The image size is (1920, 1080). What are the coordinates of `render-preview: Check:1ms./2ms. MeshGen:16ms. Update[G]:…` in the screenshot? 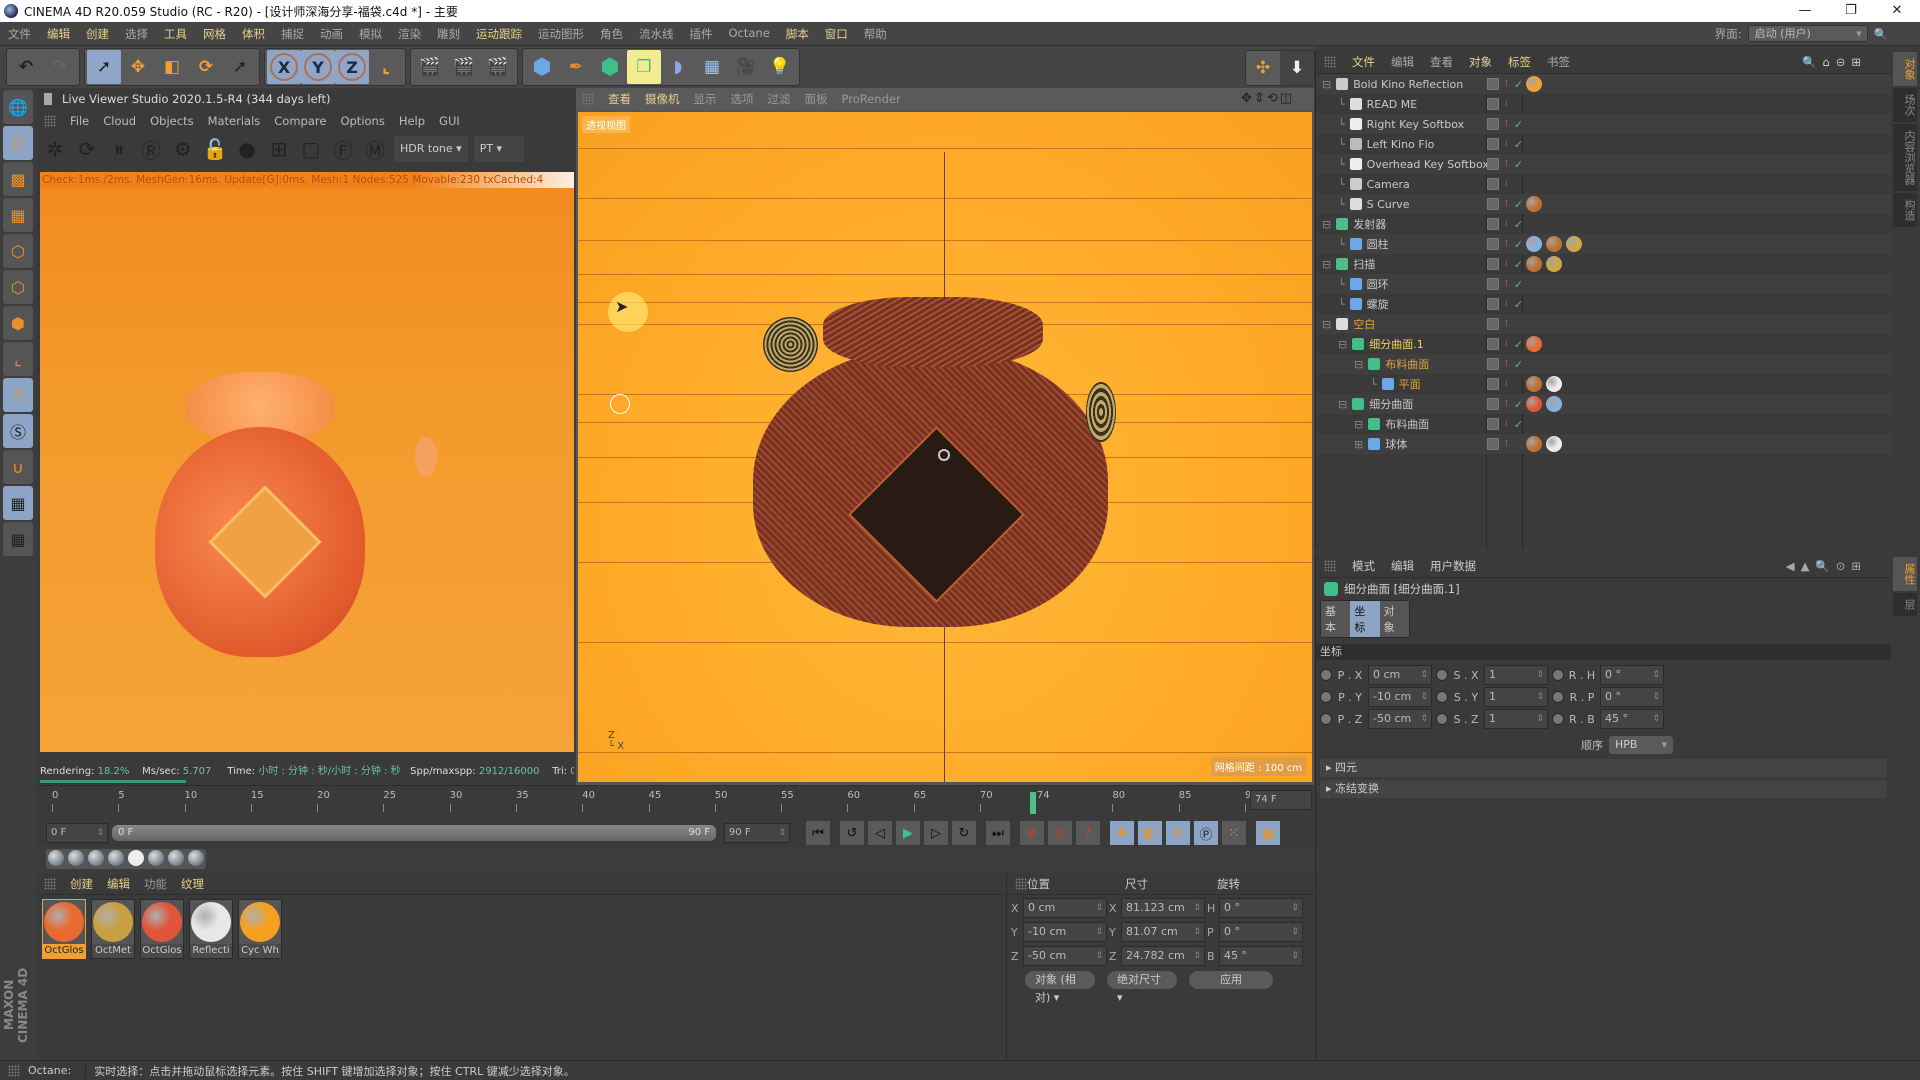 It's located at (307, 462).